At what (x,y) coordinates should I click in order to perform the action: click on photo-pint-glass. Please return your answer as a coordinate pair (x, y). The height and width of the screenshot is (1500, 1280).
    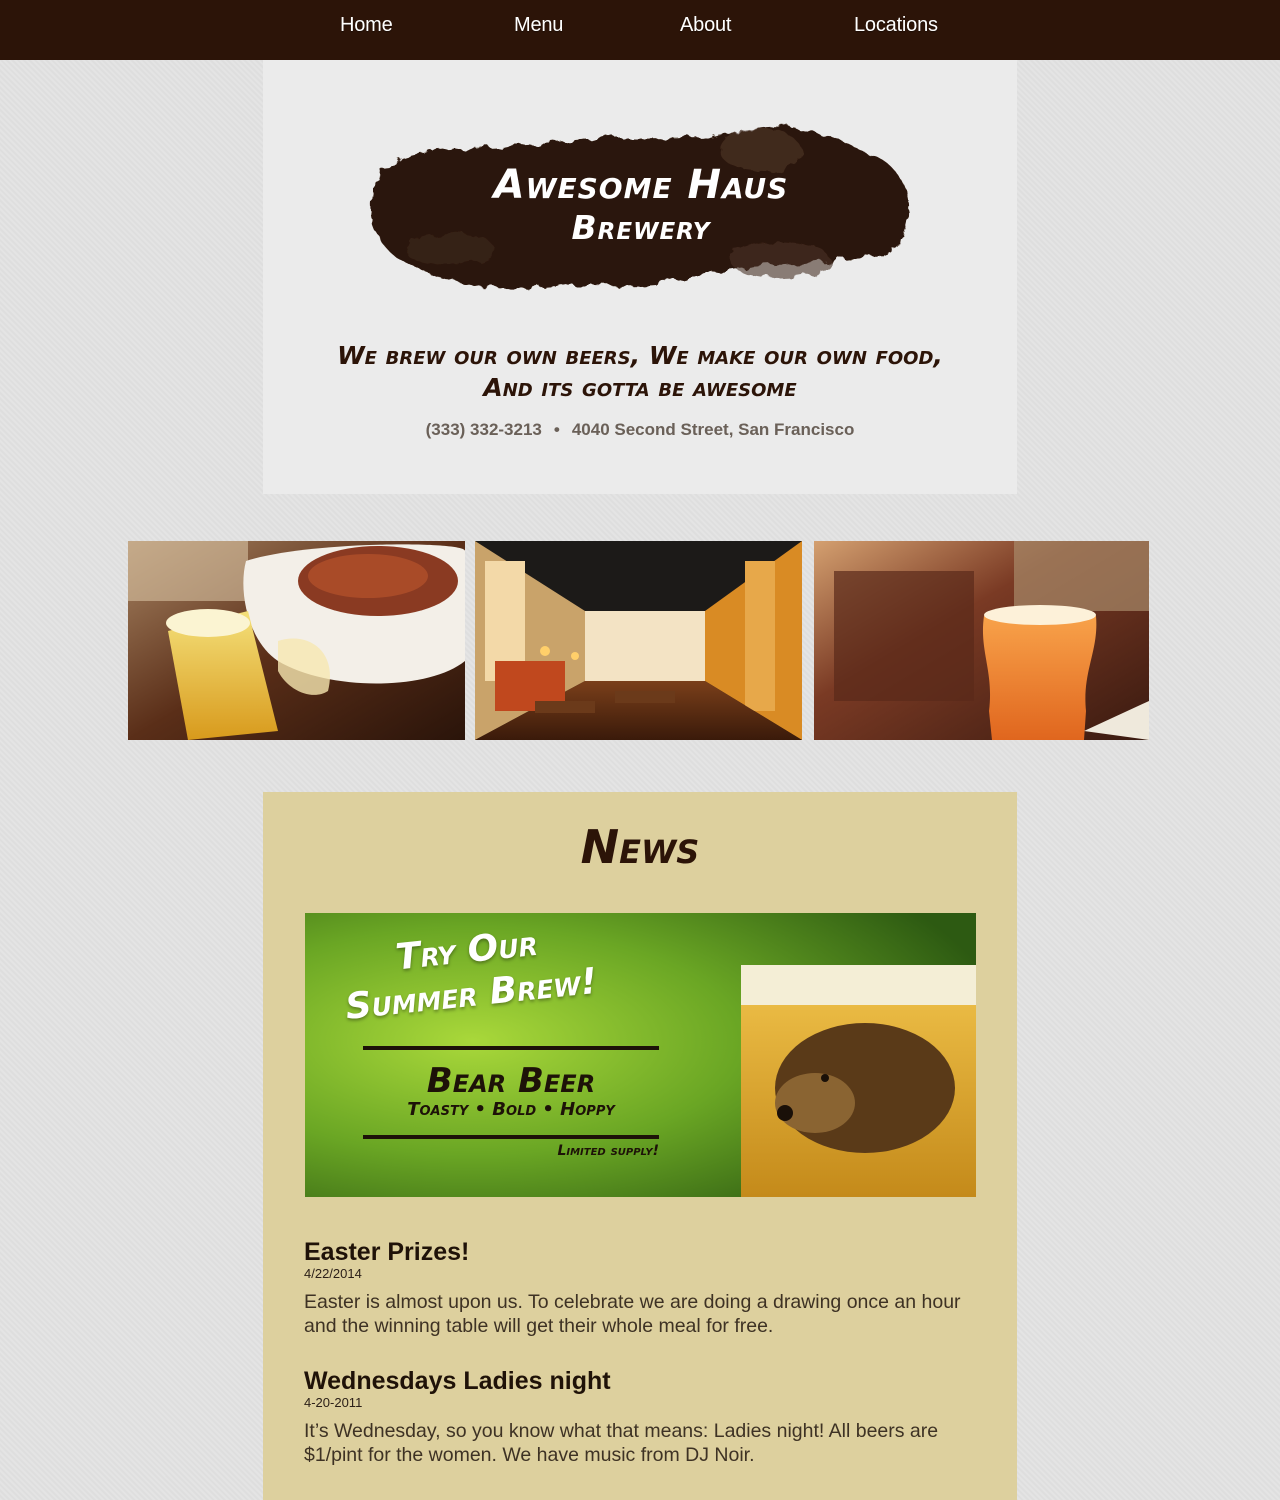
    Looking at the image, I should click on (981, 640).